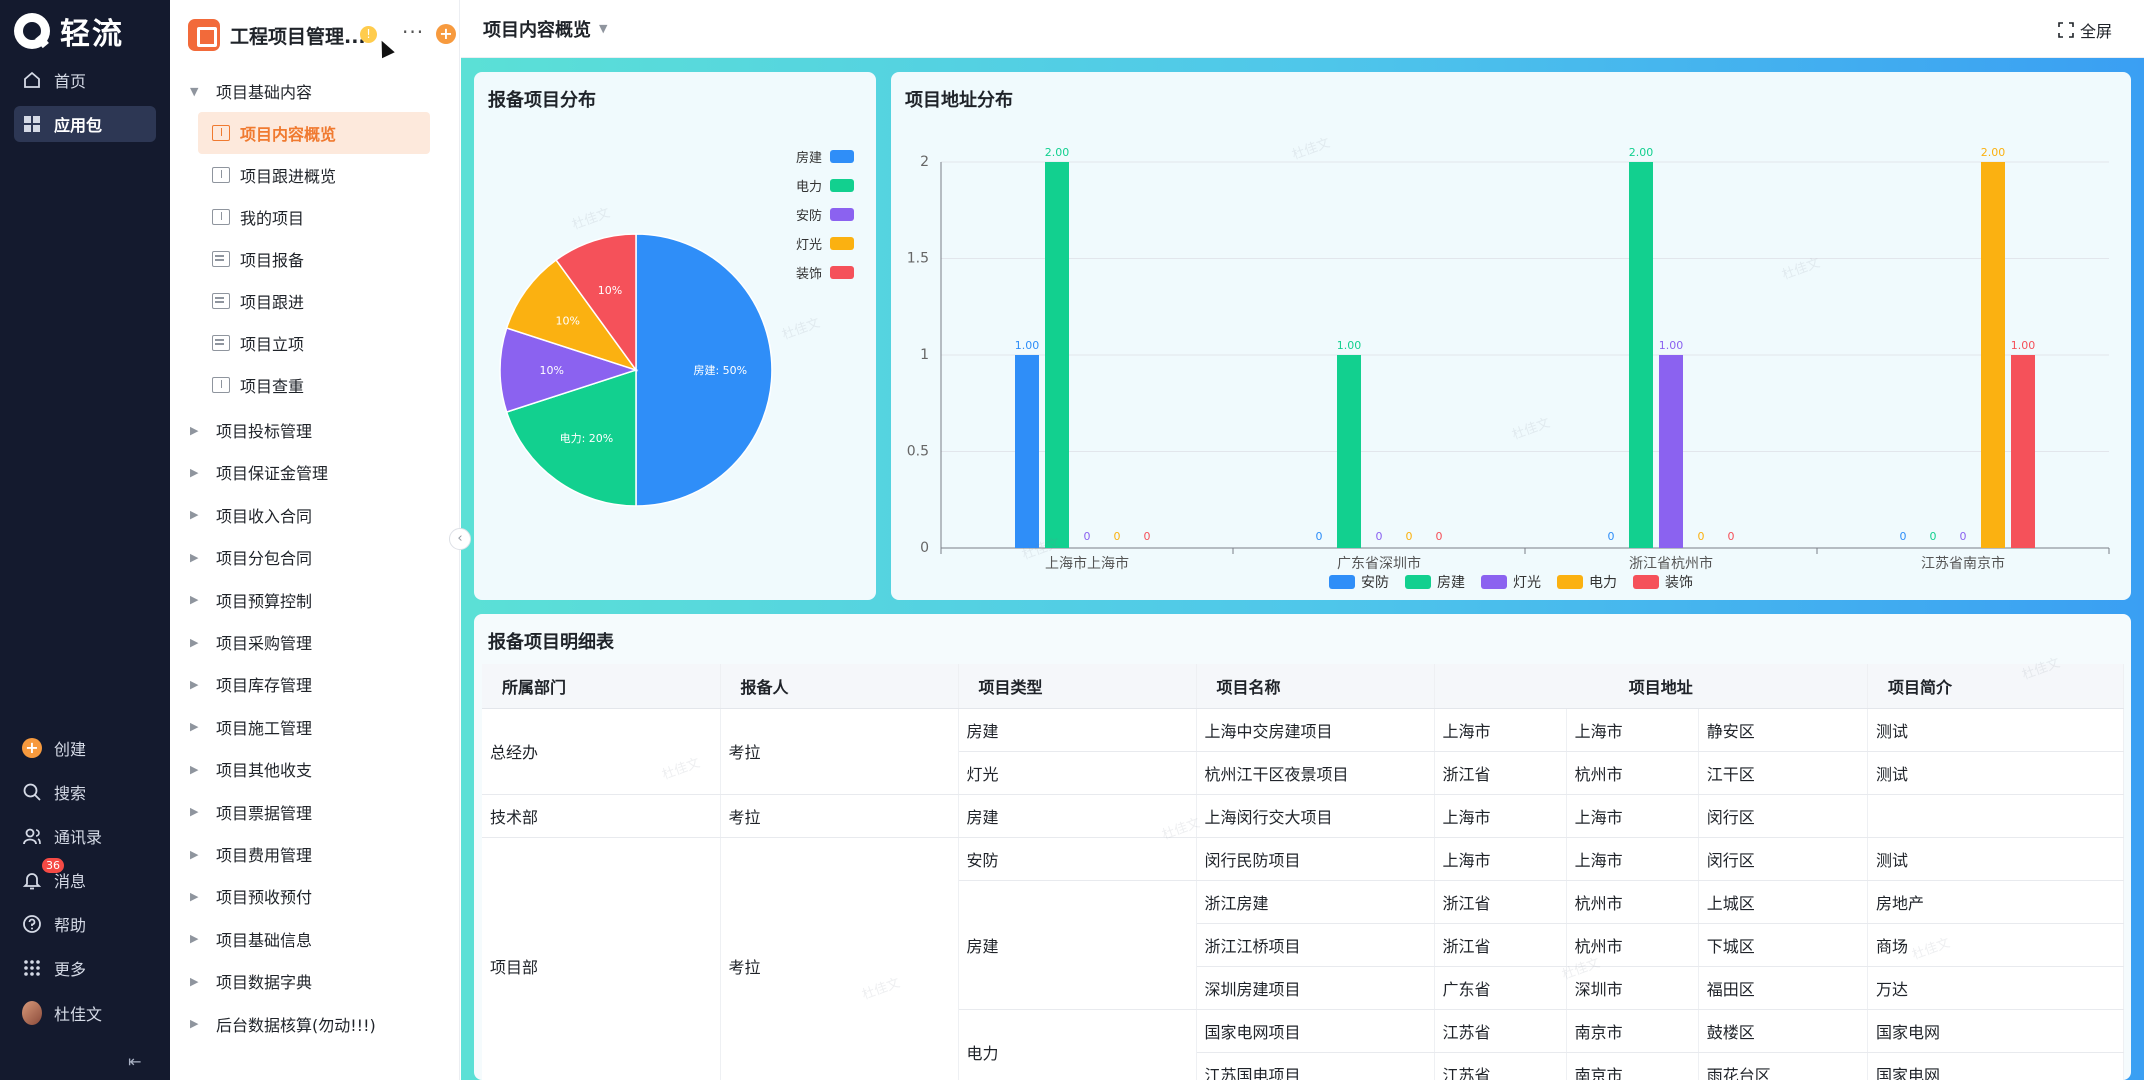 This screenshot has height=1080, width=2144. What do you see at coordinates (1783, 816) in the screenshot?
I see `table-cell-dist: 闵行区` at bounding box center [1783, 816].